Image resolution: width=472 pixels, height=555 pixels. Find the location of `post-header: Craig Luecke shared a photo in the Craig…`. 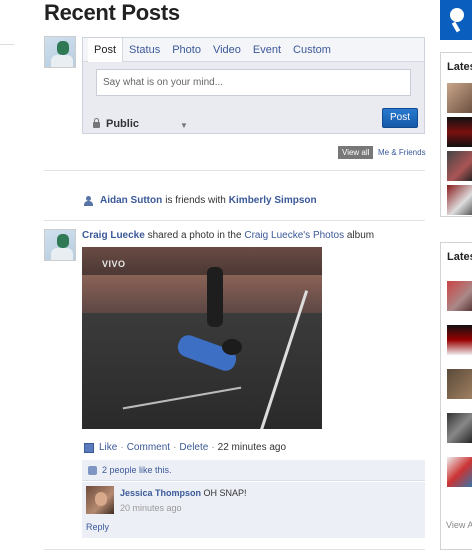

post-header: Craig Luecke shared a photo in the Craig… is located at coordinates (228, 235).